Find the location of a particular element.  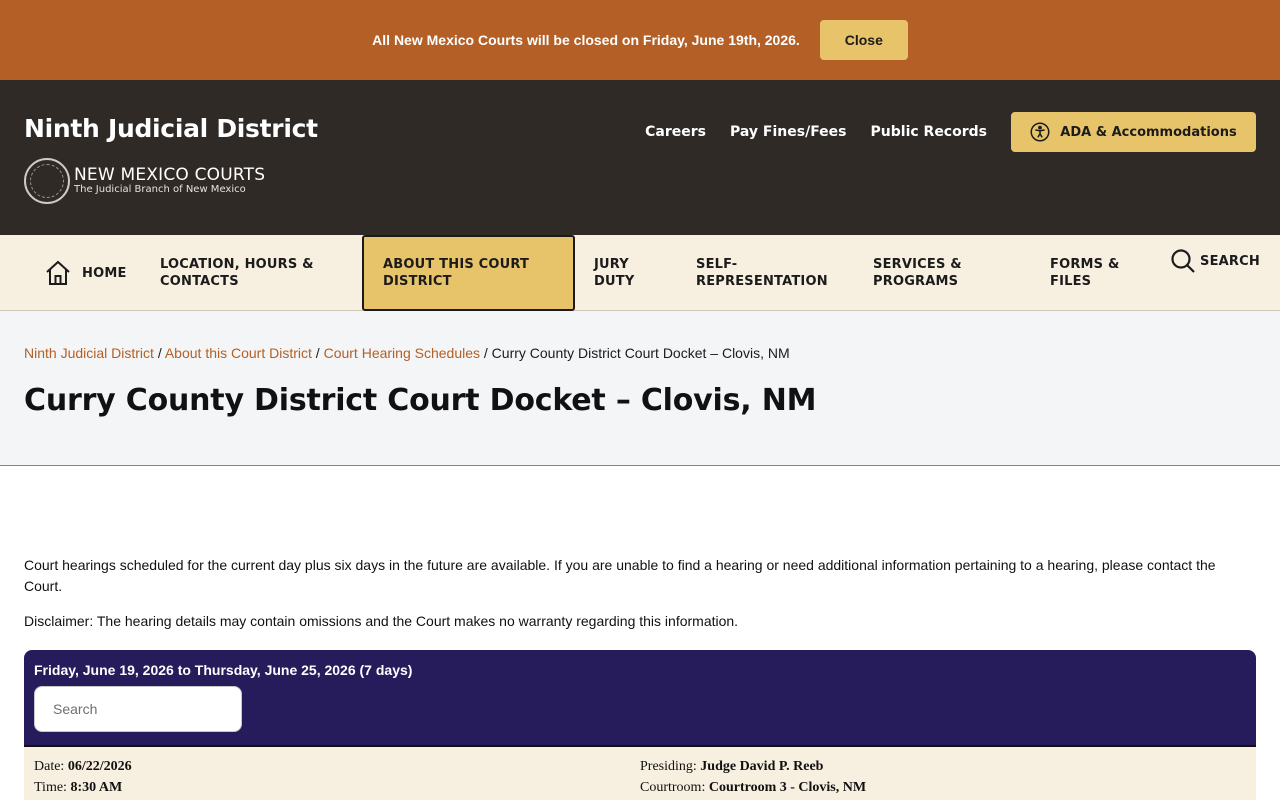

nav-jury: JURY DUTY is located at coordinates (629, 273).